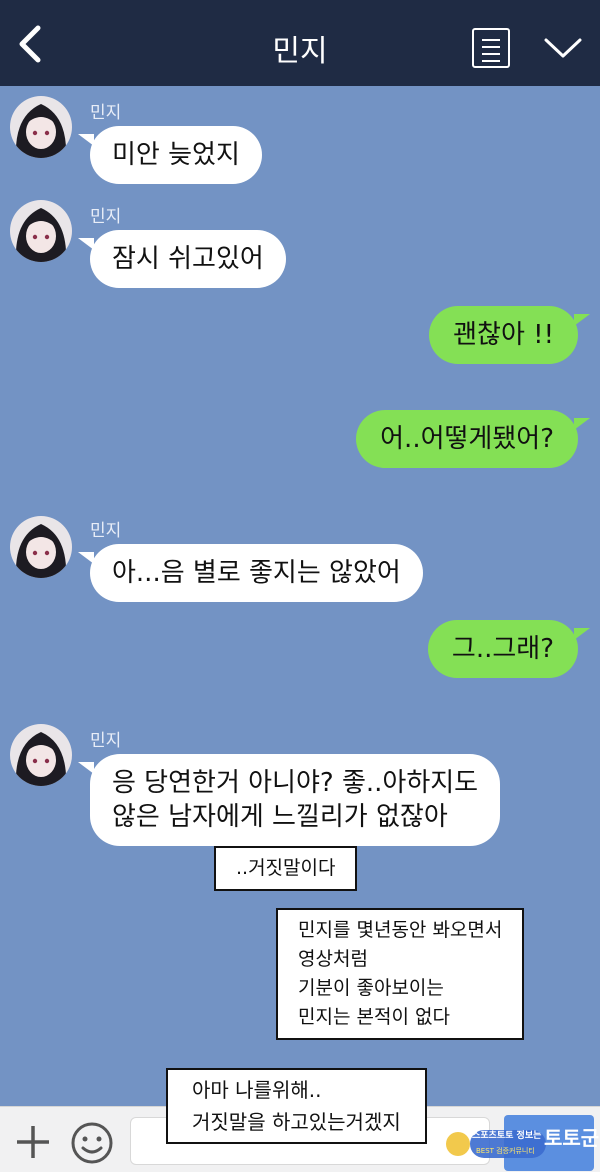  What do you see at coordinates (563, 48) in the screenshot?
I see `chevron-down-icon` at bounding box center [563, 48].